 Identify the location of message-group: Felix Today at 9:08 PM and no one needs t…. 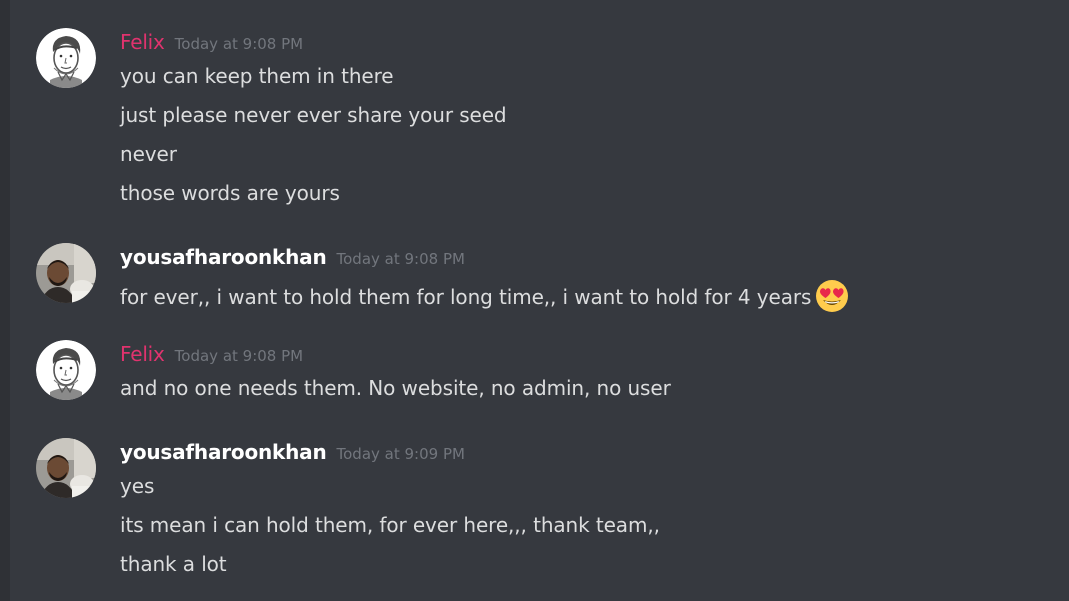
(534, 370).